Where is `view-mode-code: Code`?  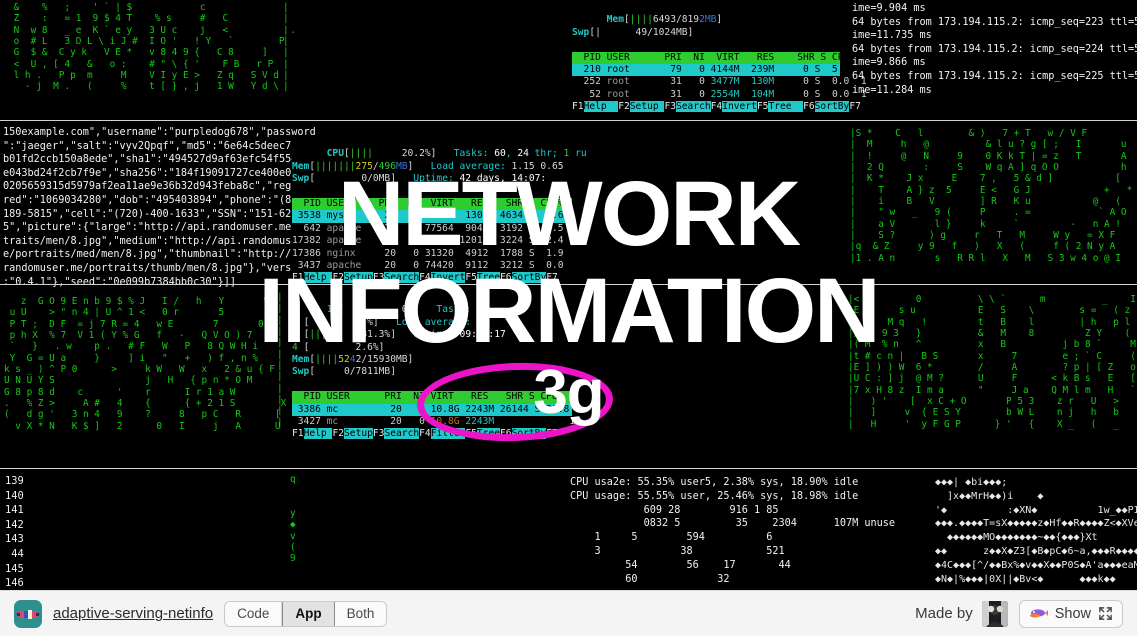
view-mode-code: Code is located at coordinates (254, 613).